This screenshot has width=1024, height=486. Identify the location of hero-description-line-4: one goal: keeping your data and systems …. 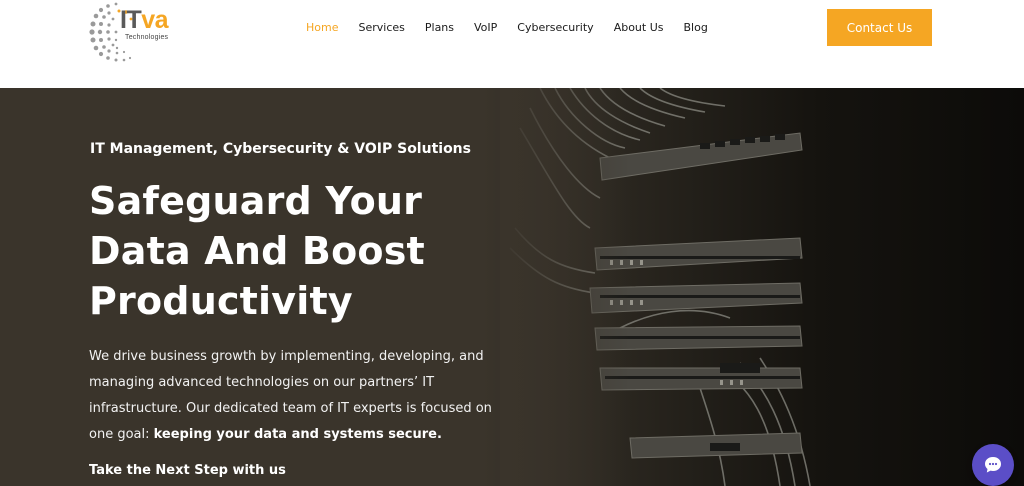
(304, 435).